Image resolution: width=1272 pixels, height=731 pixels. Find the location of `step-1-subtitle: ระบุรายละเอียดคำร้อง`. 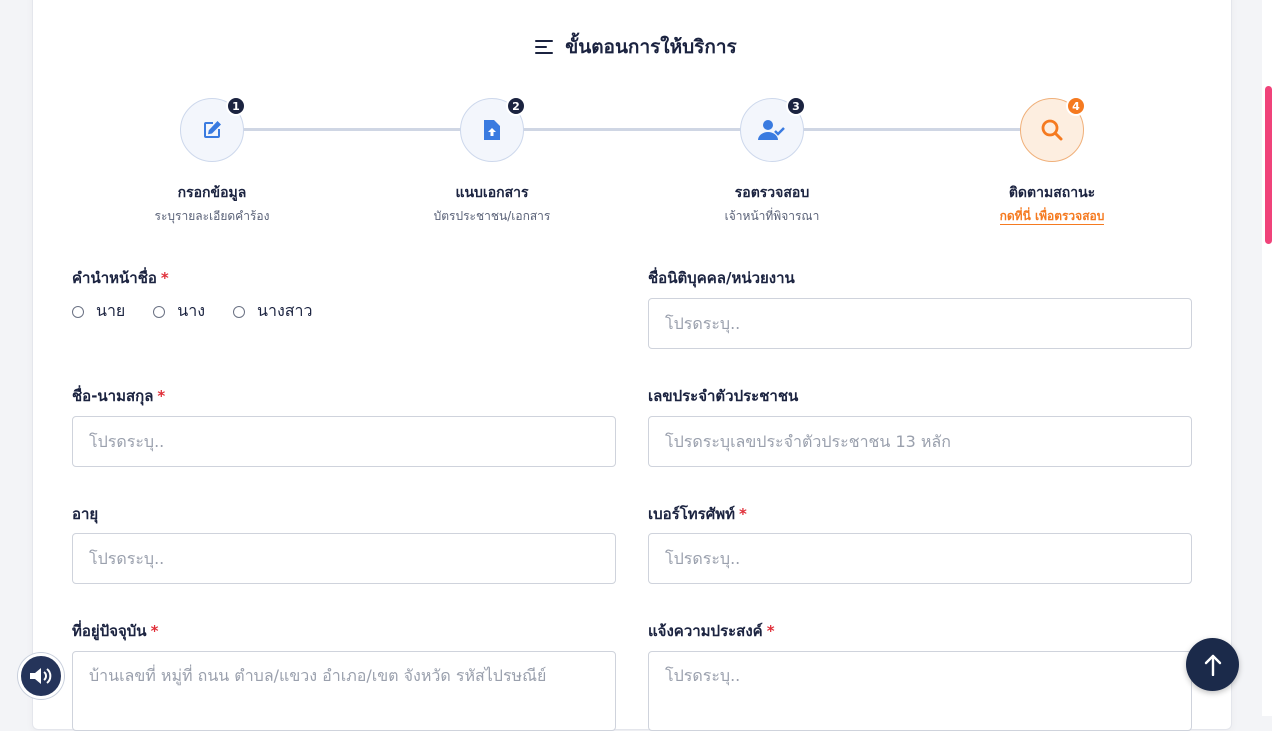

step-1-subtitle: ระบุรายละเอียดคำร้อง is located at coordinates (212, 216).